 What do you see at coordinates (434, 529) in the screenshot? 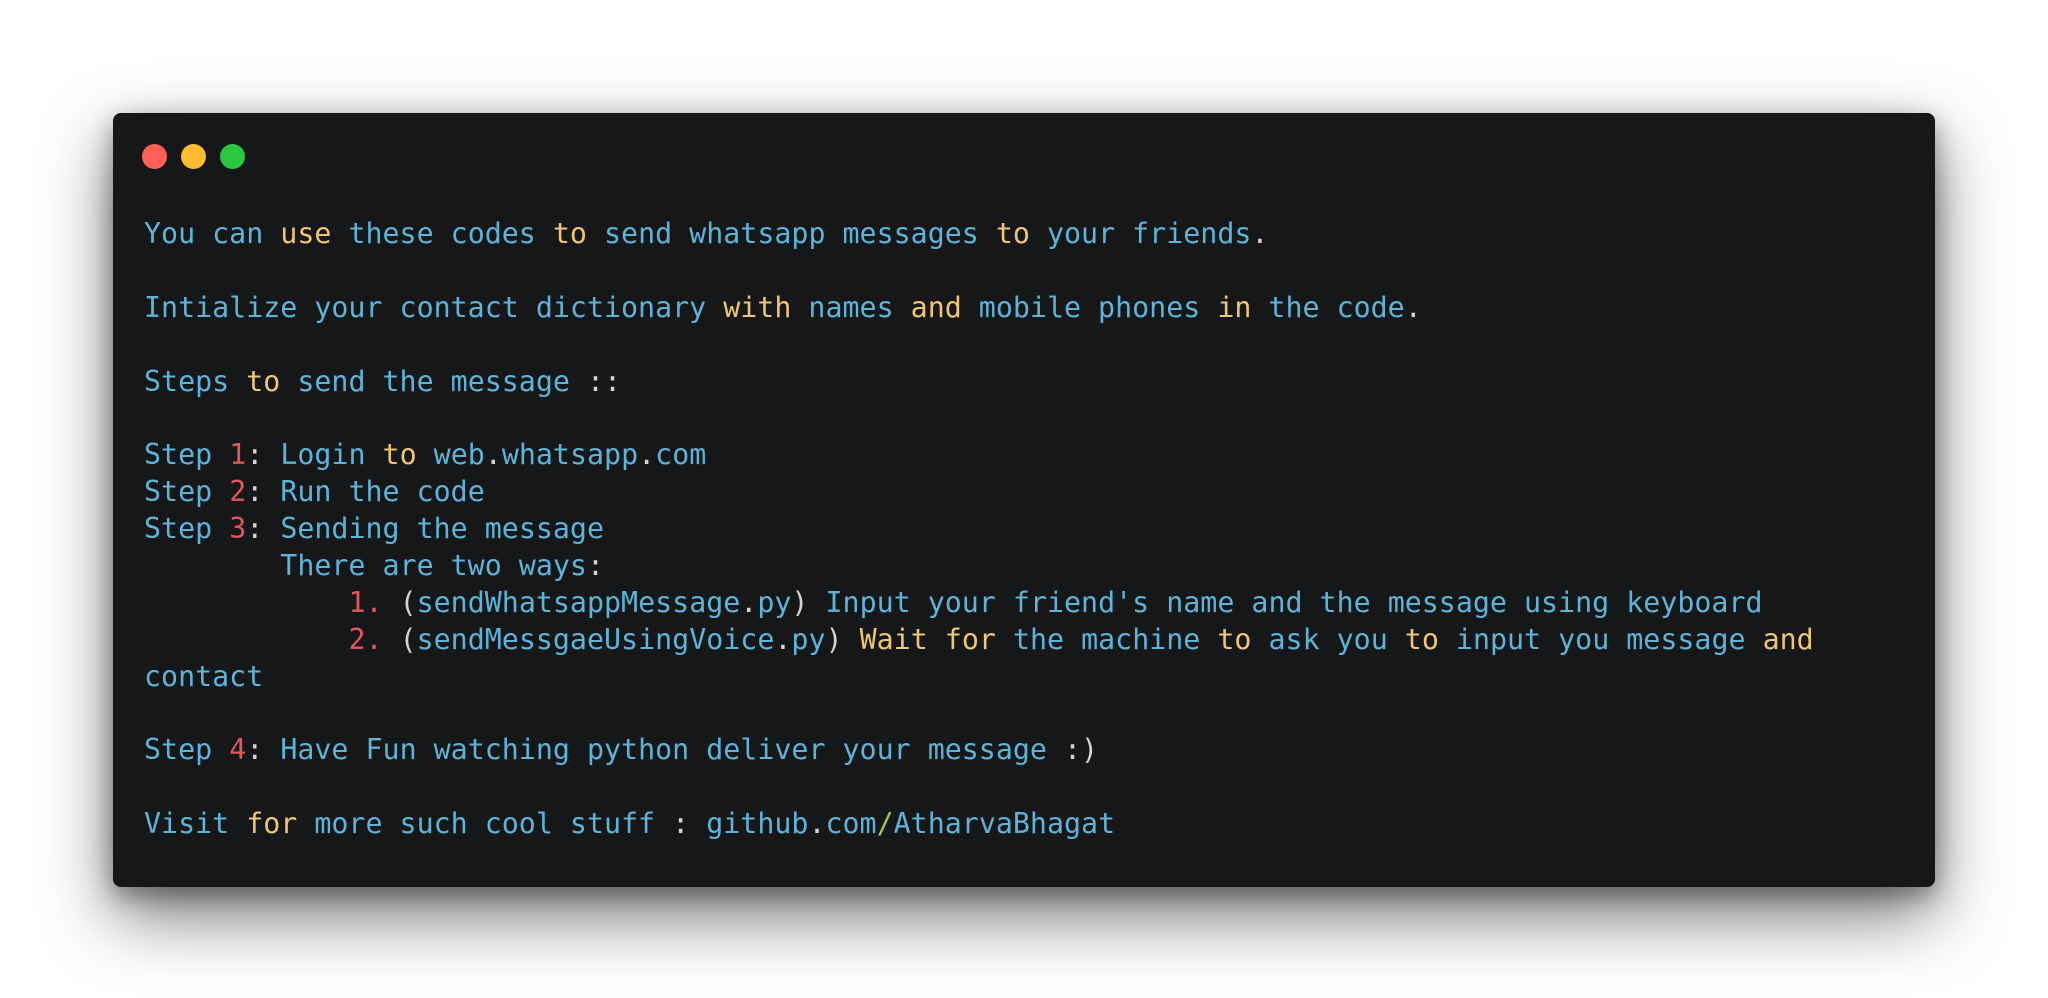
I see `code-token: Sending the message` at bounding box center [434, 529].